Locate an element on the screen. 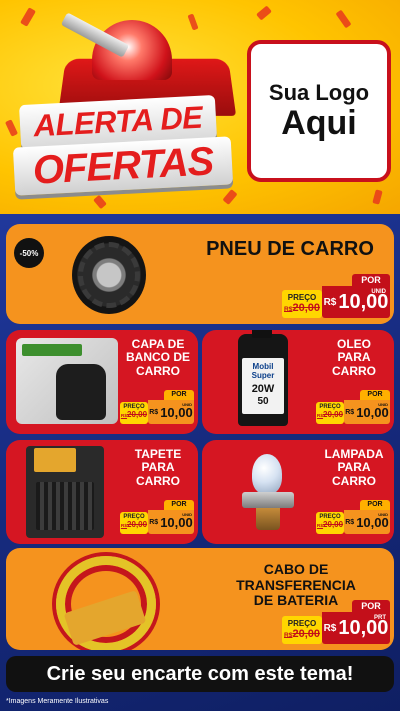  logo-text-line2: Aqui is located at coordinates (319, 123).